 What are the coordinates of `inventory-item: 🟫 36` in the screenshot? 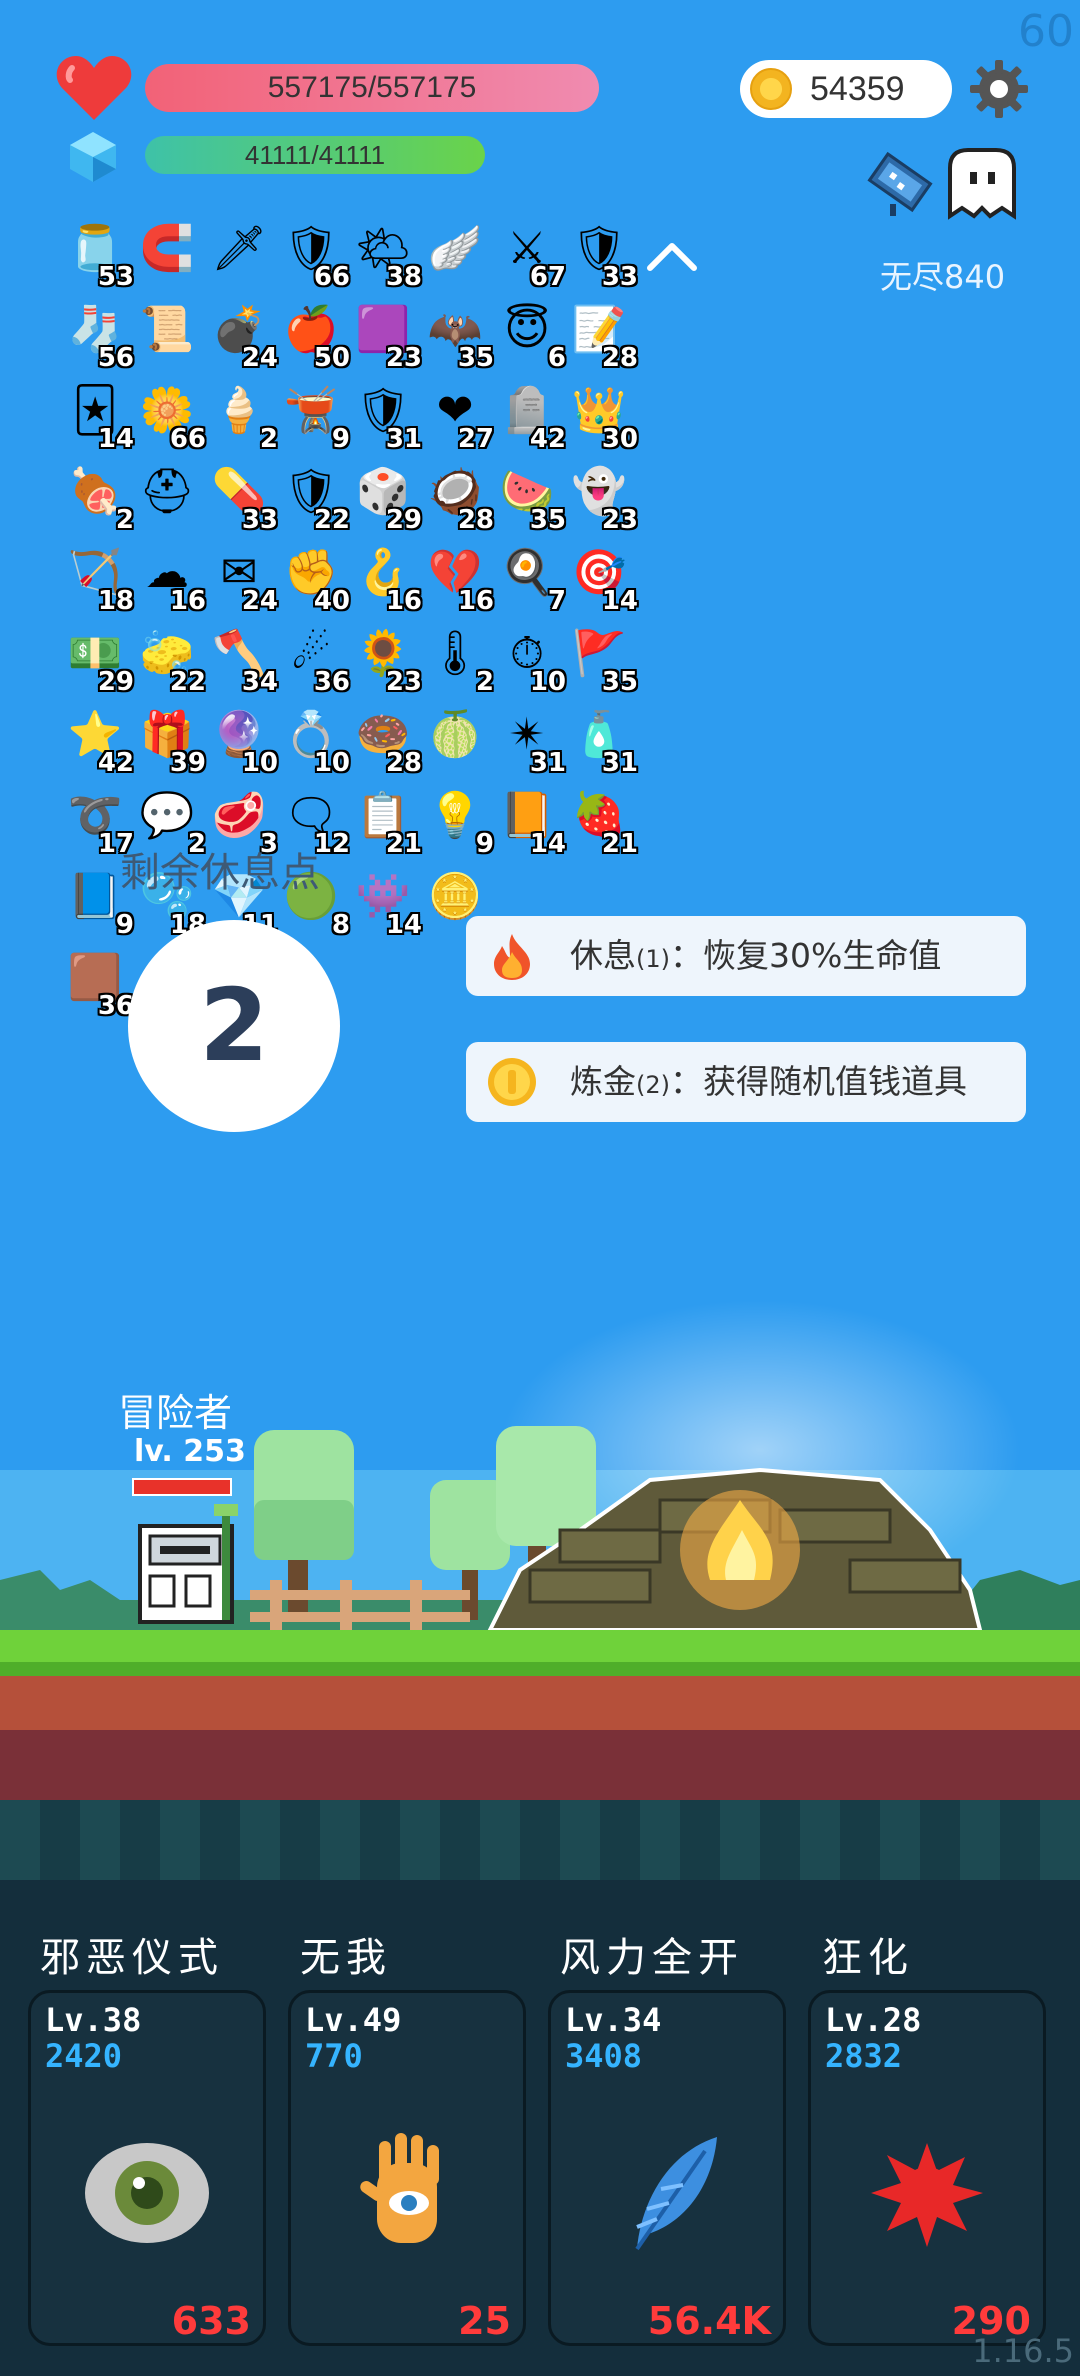 It's located at (100, 984).